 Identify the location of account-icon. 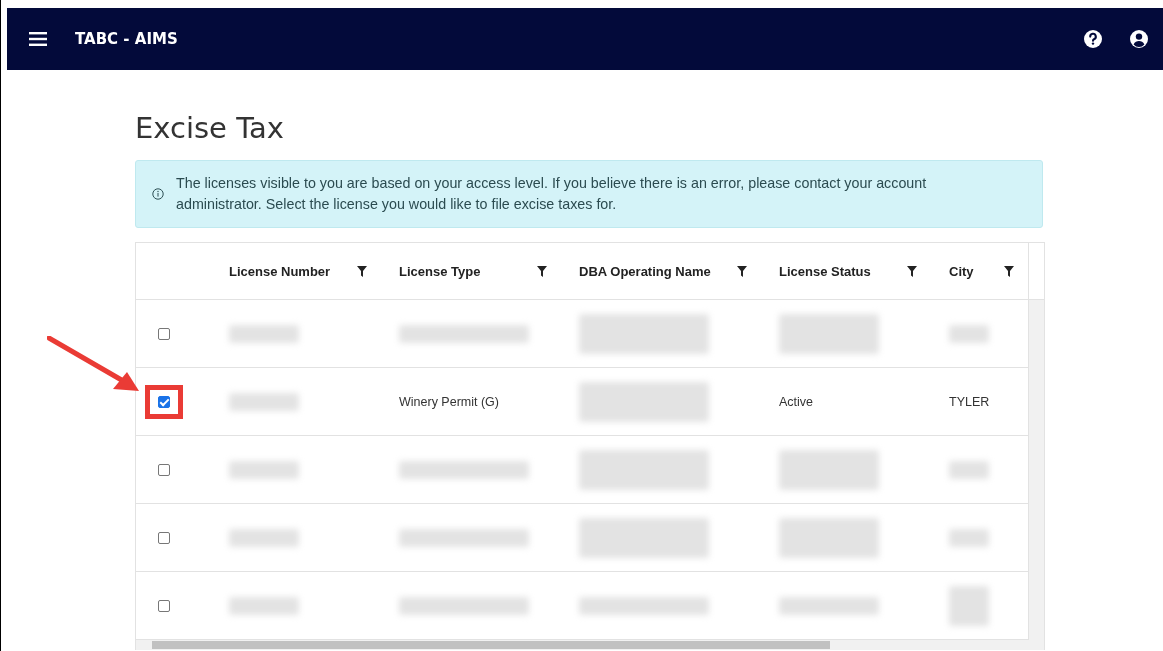
(1139, 39).